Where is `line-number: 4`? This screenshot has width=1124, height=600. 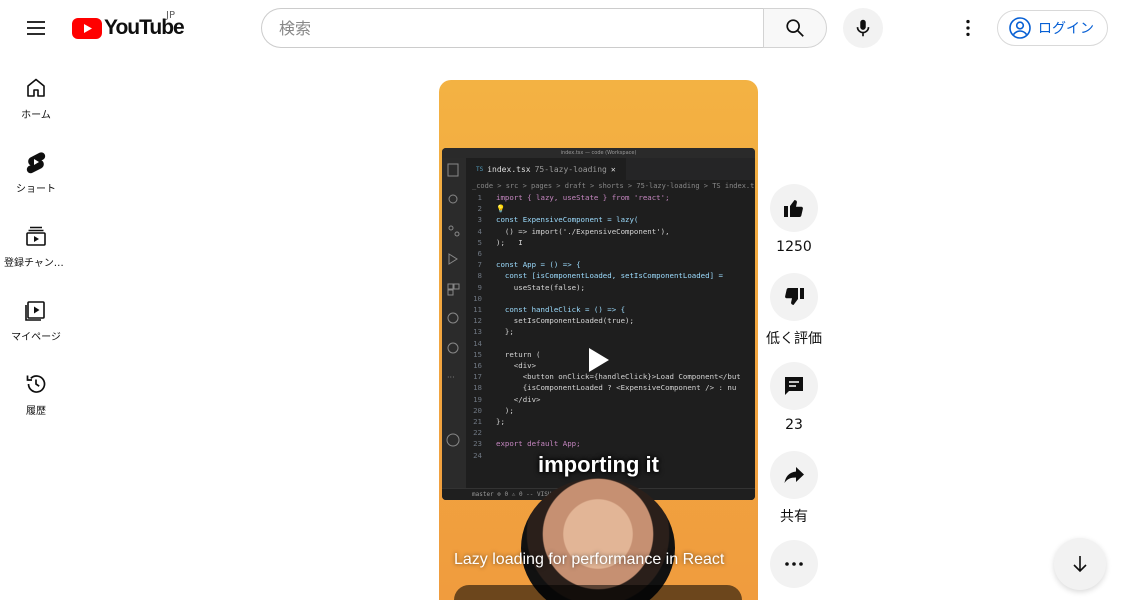 line-number: 4 is located at coordinates (479, 231).